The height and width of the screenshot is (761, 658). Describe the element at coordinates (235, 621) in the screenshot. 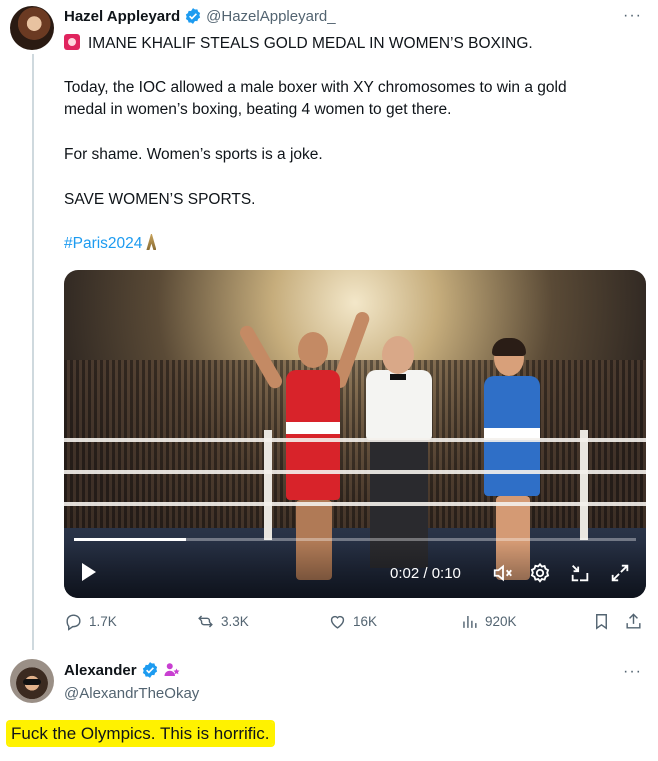

I see `repost-count: 3.3K` at that location.